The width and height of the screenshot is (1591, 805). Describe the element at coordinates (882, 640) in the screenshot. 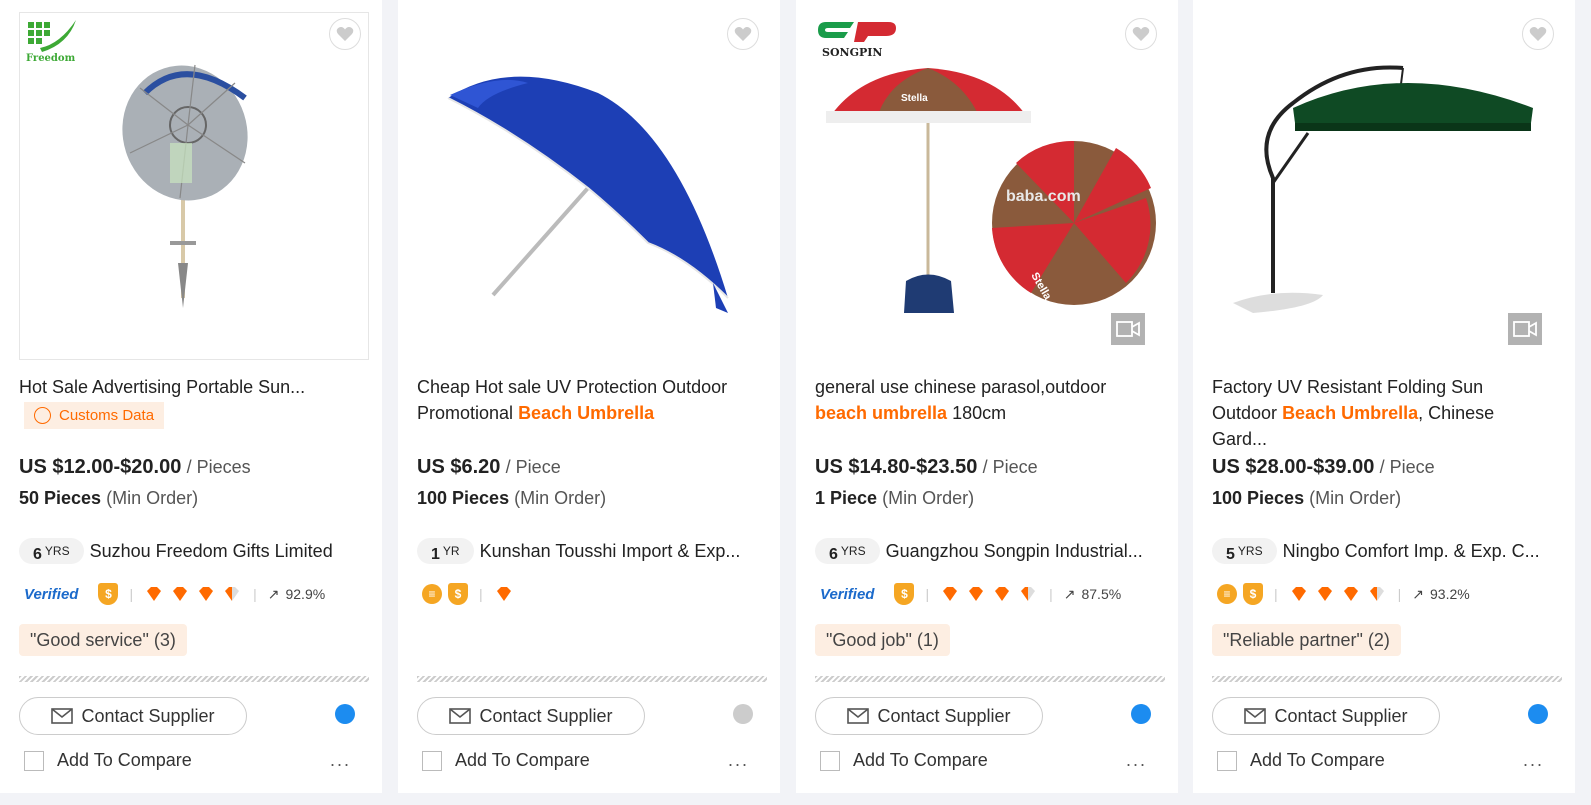

I see `review-tag: "Good job" (1)` at that location.